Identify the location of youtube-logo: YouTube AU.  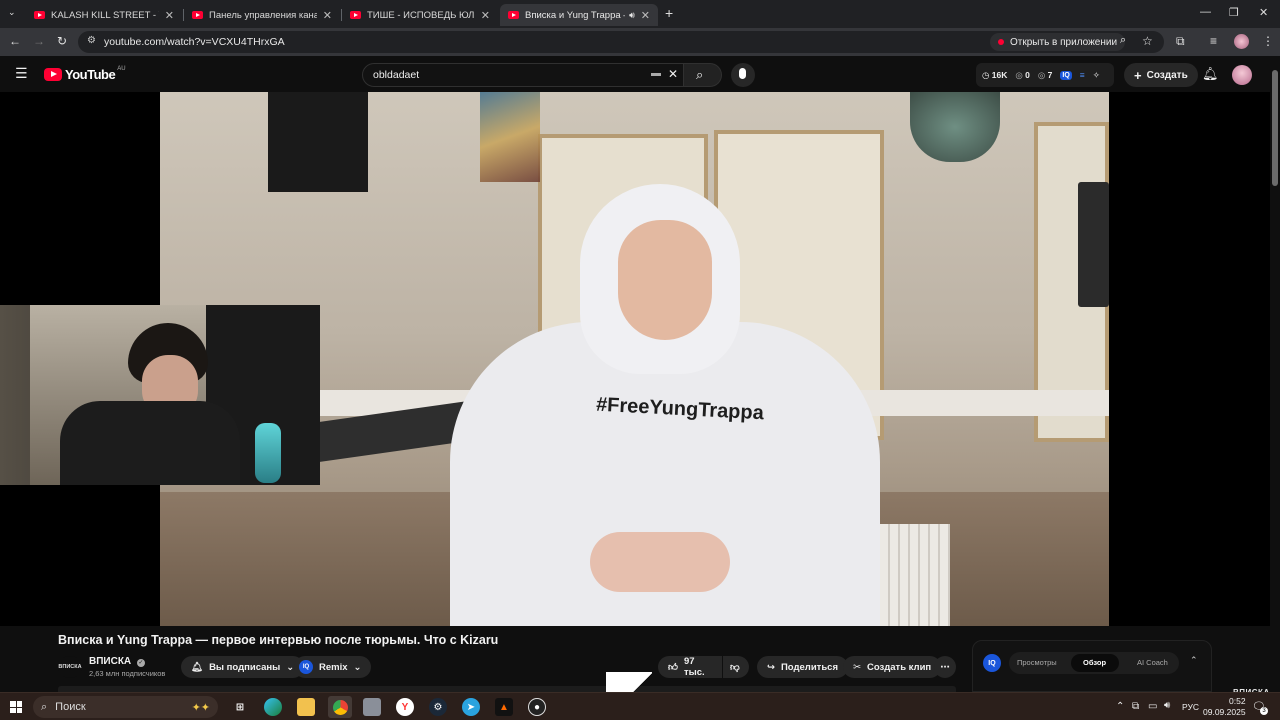
(85, 74).